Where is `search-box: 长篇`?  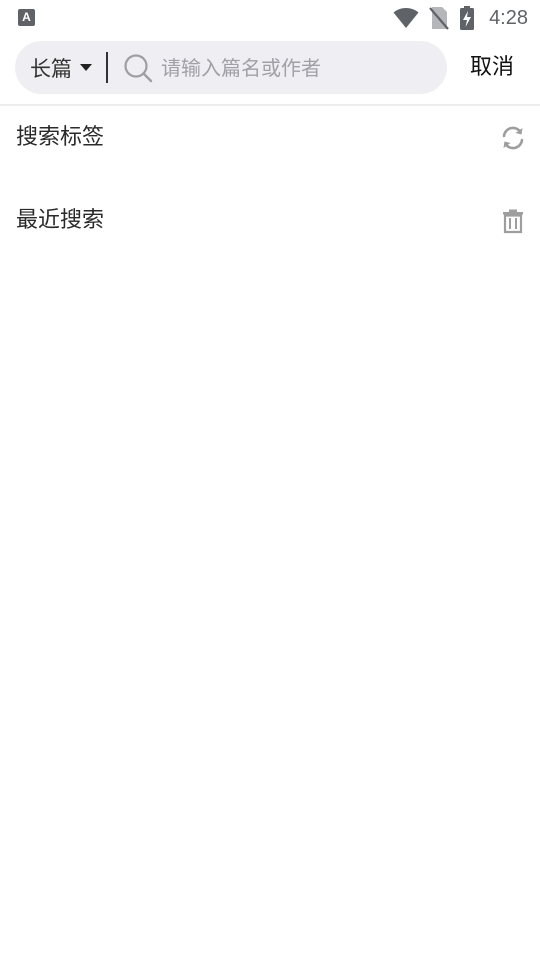
search-box: 长篇 is located at coordinates (231, 67).